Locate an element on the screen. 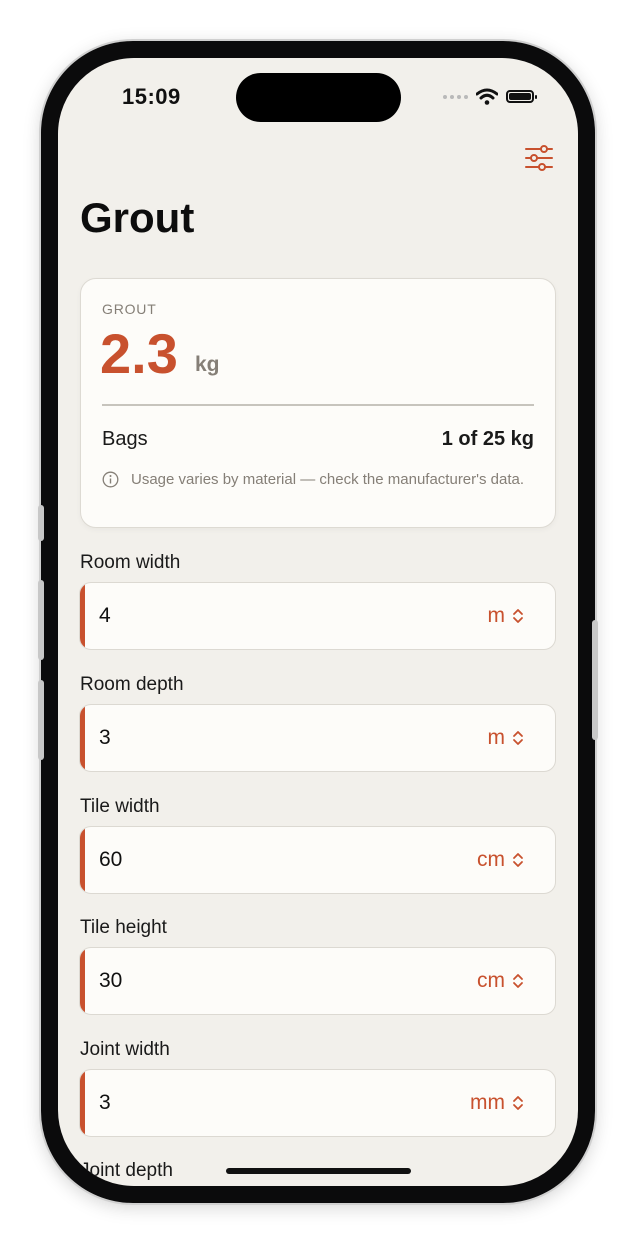 The width and height of the screenshot is (636, 1243). status-icons is located at coordinates (490, 96).